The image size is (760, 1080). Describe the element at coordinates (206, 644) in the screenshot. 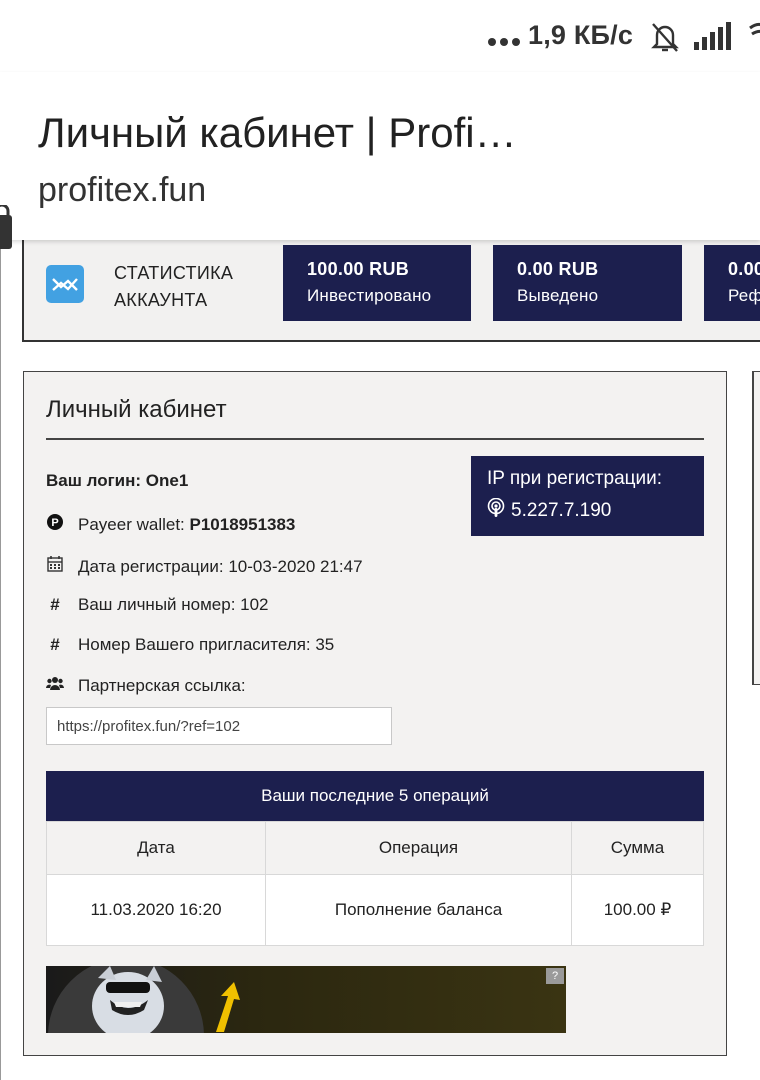

I see `inviter-number-text: Номер Вашего пригласителя: 35` at that location.